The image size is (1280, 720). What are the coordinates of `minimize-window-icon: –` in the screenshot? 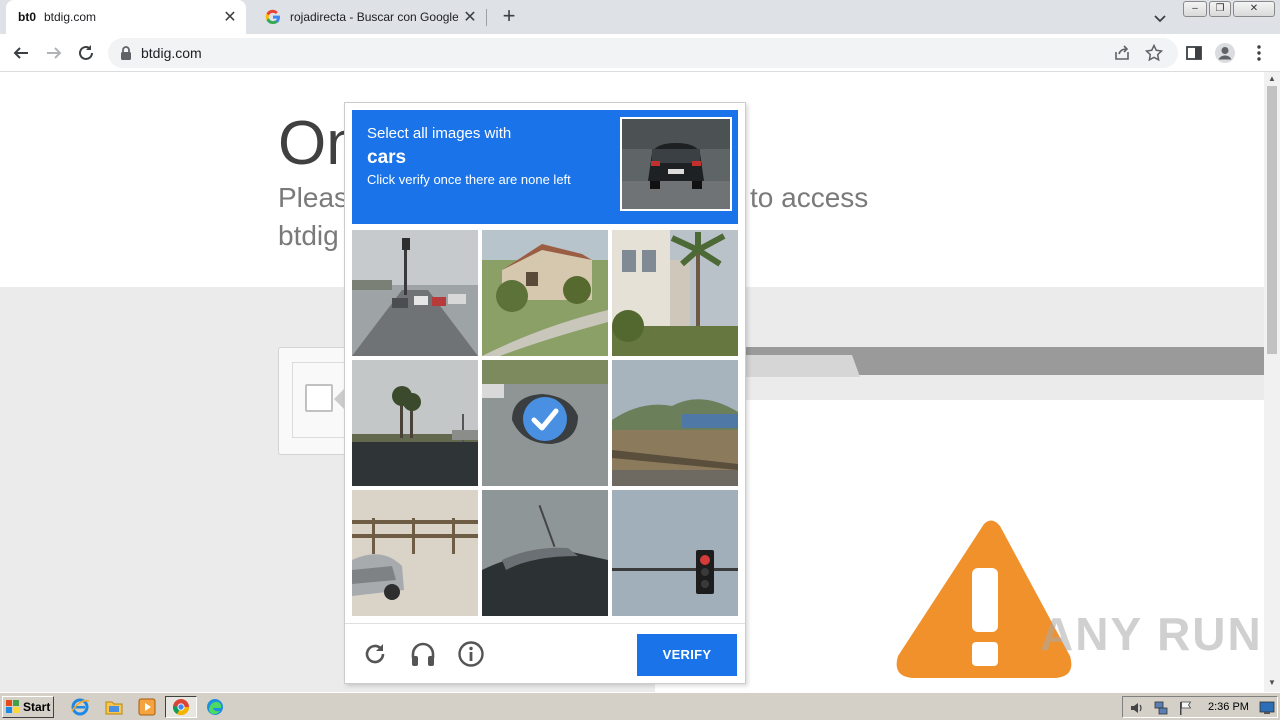 It's located at (1195, 9).